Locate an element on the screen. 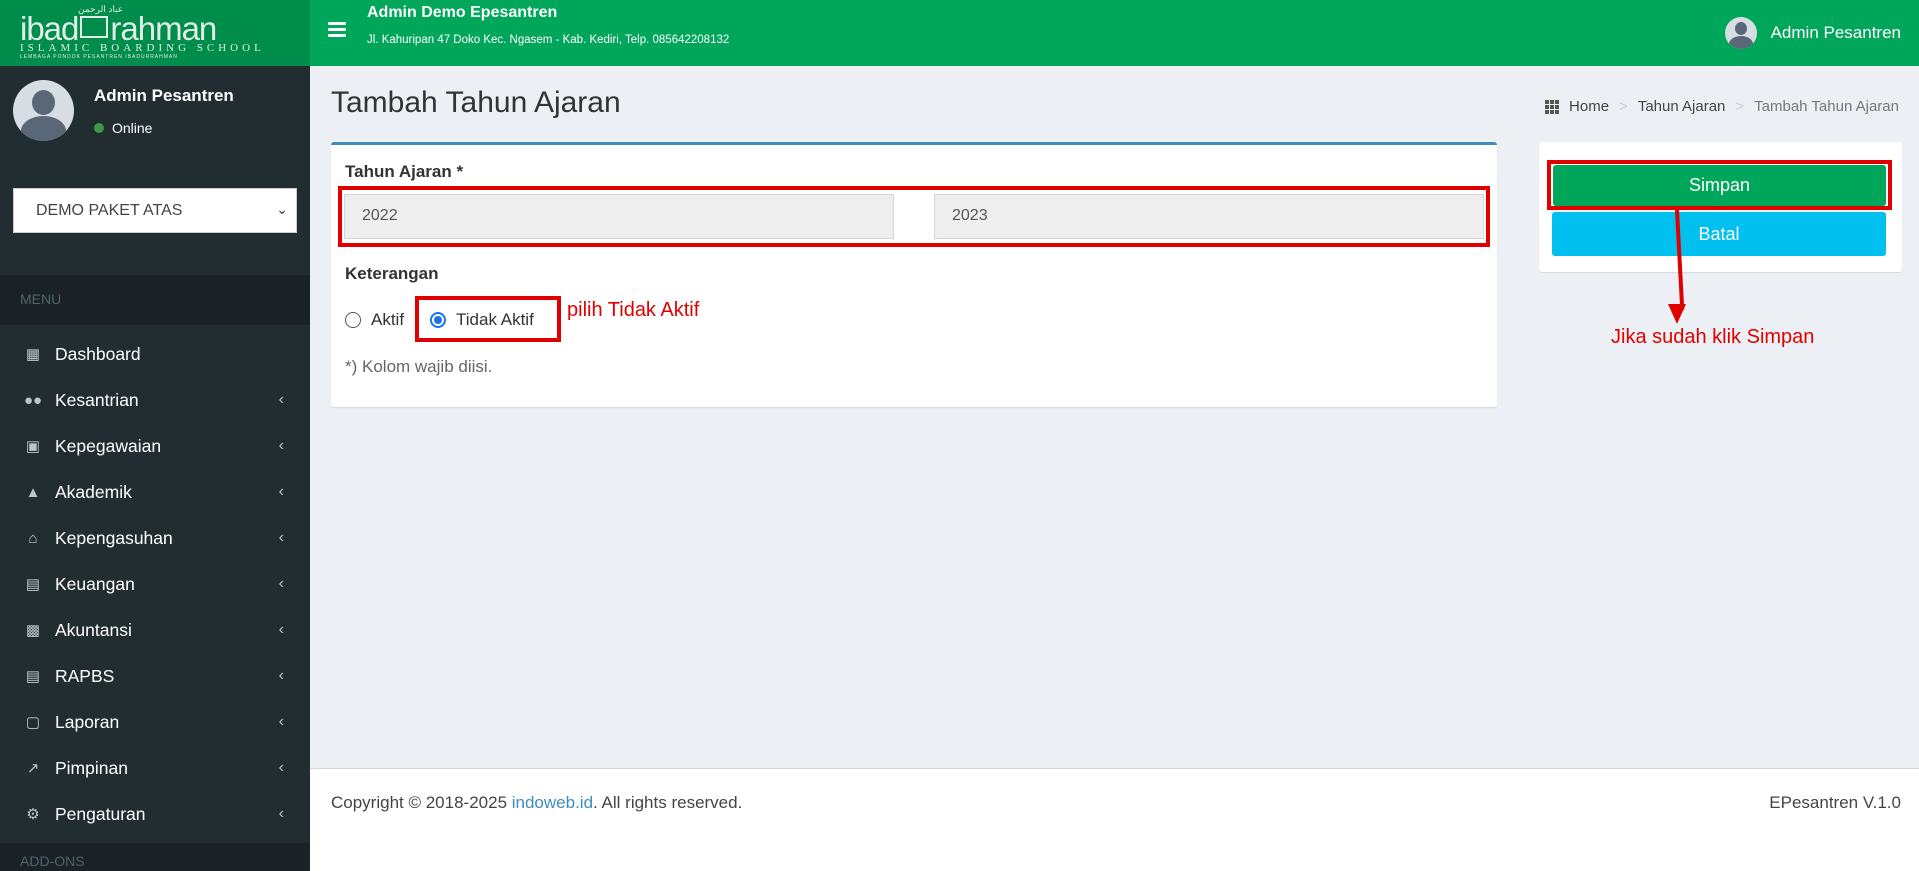 Image resolution: width=1919 pixels, height=871 pixels. highlight-tidak-aktif is located at coordinates (488, 319).